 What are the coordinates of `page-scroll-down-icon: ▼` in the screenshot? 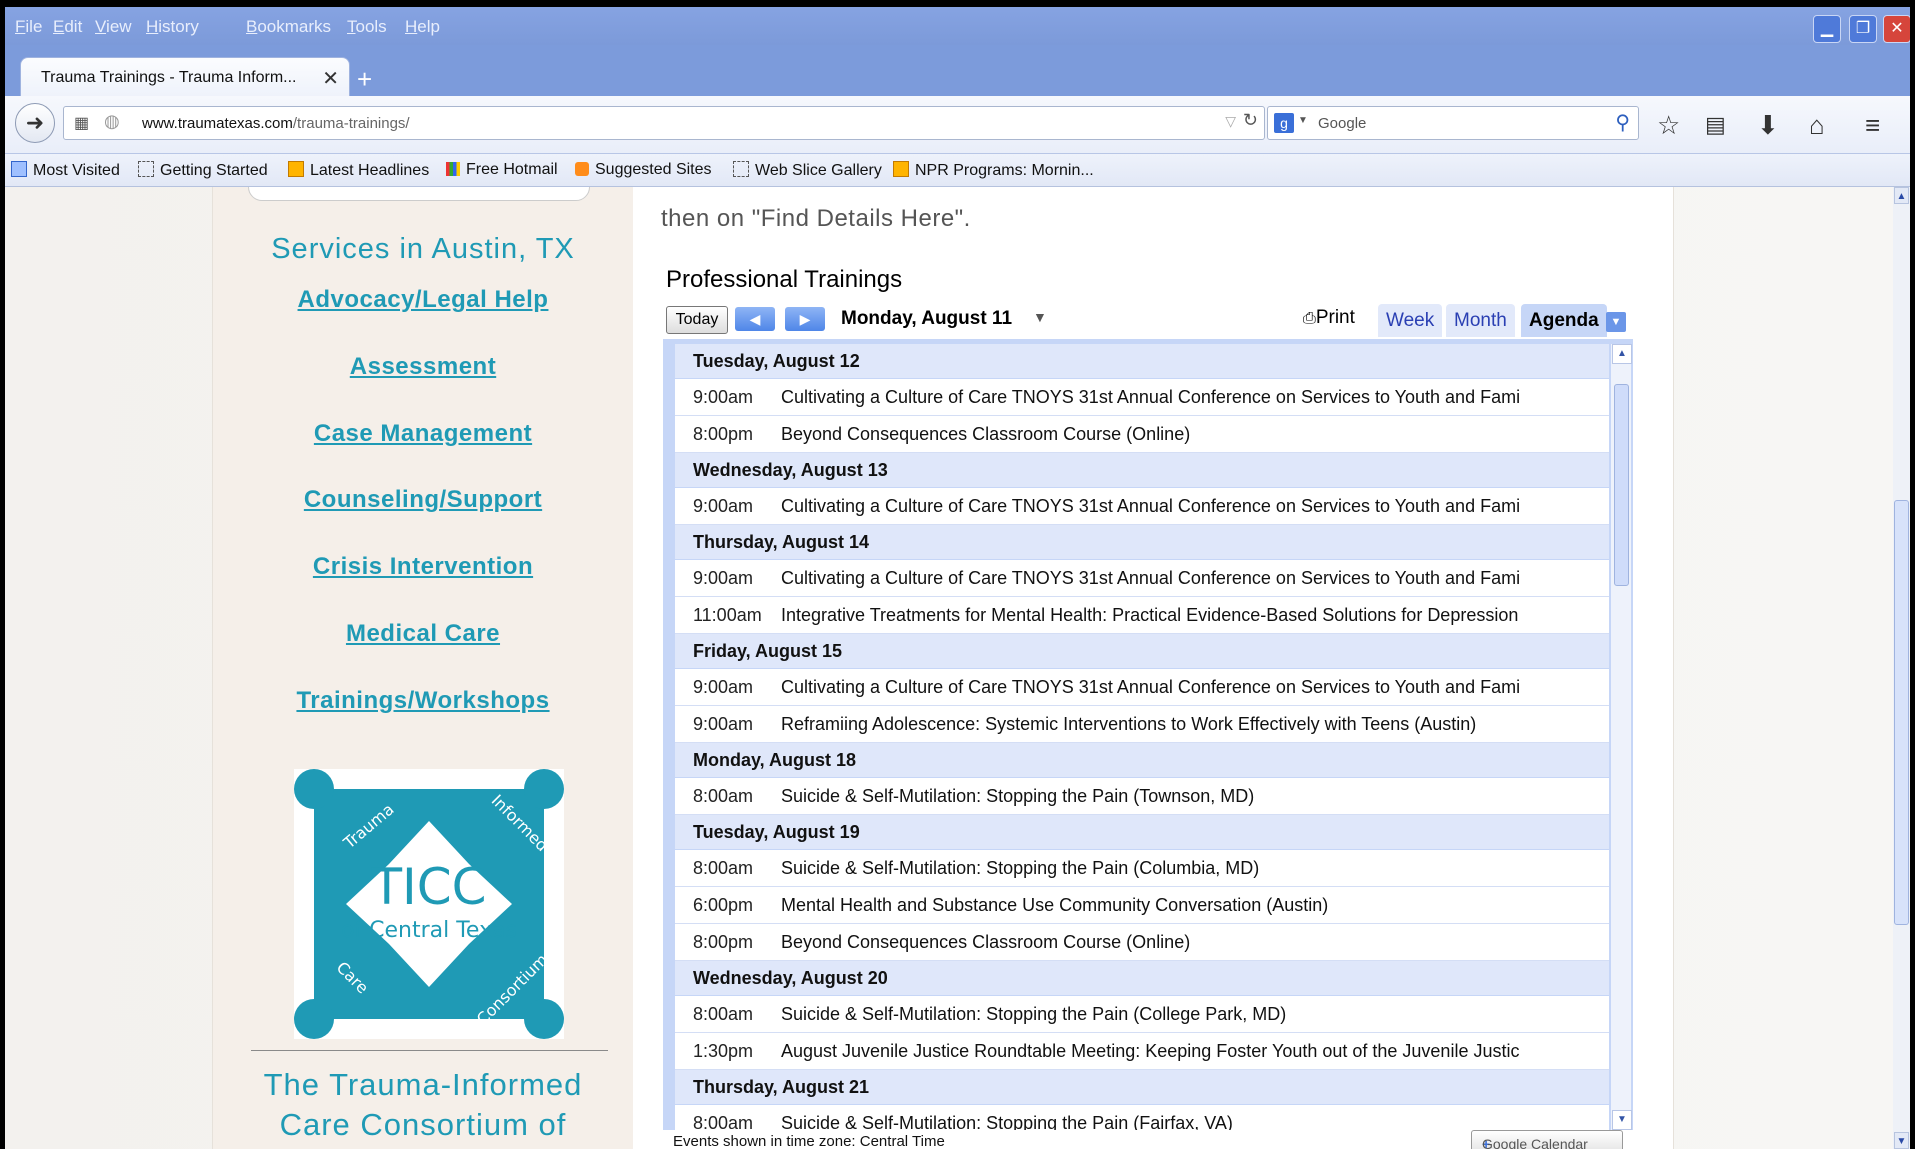 It's located at (1901, 1140).